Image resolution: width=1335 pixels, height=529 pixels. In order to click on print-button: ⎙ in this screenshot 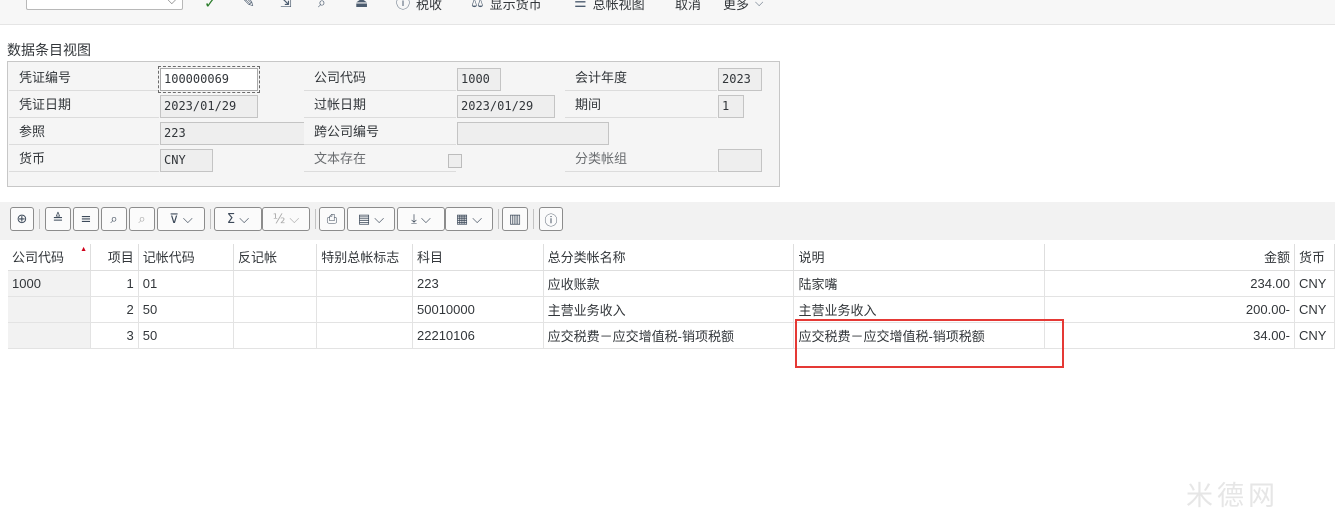, I will do `click(332, 219)`.